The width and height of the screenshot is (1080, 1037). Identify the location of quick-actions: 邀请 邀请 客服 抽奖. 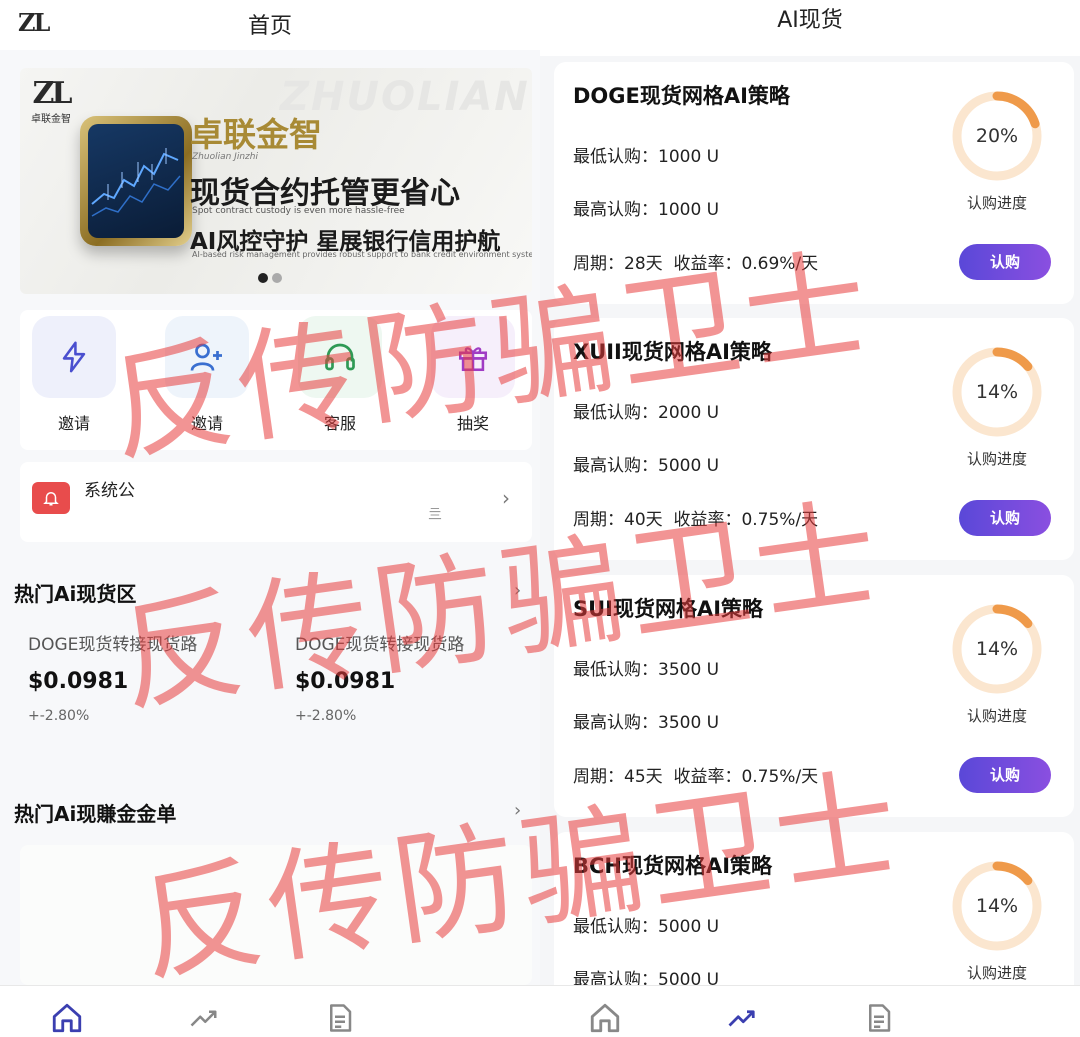
(276, 380).